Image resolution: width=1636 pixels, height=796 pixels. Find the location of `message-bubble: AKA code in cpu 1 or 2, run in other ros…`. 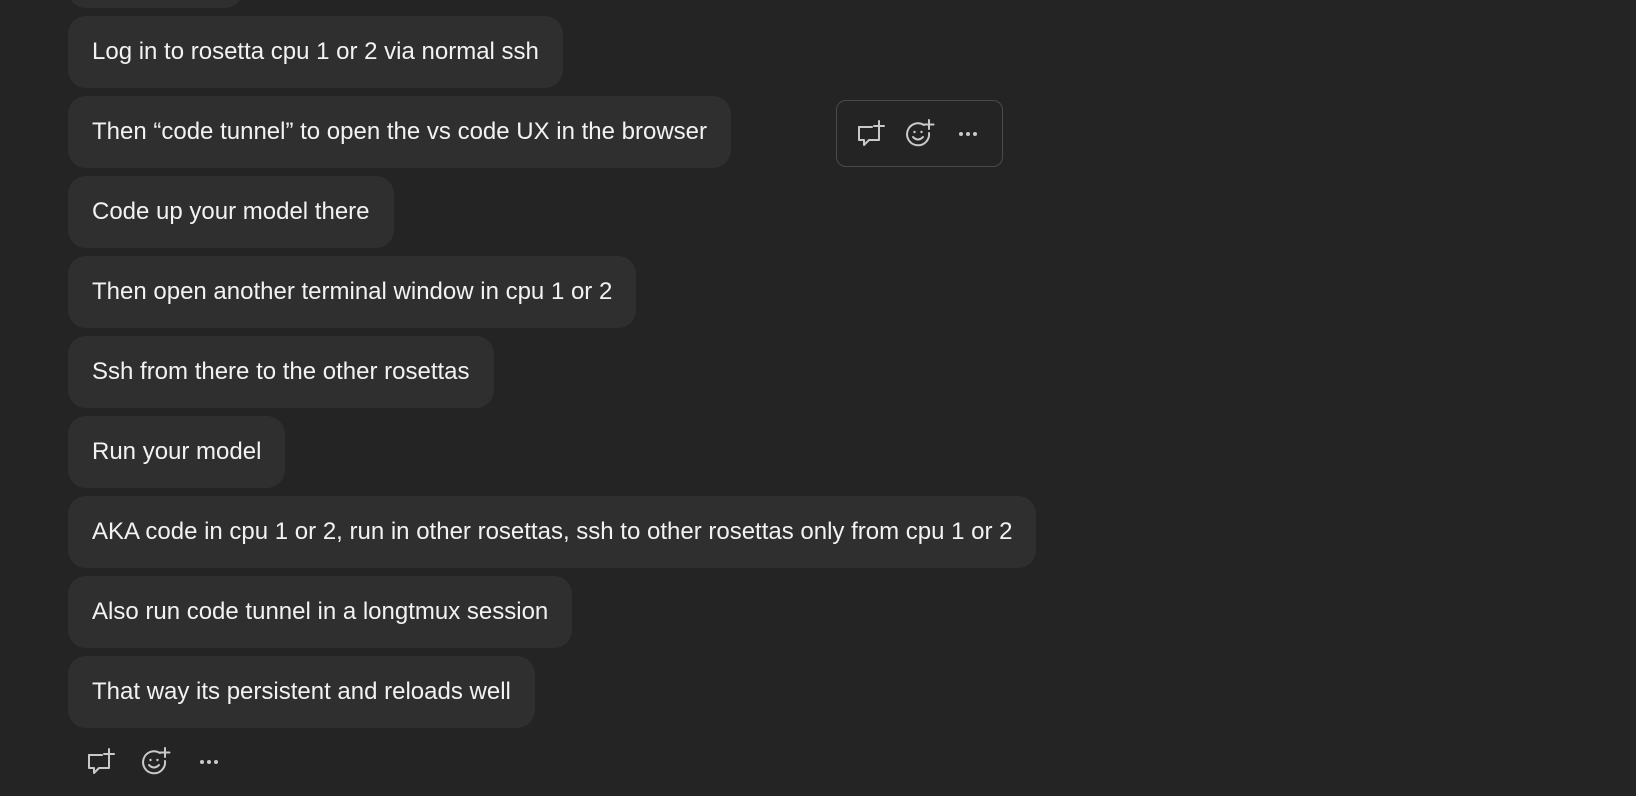

message-bubble: AKA code in cpu 1 or 2, run in other ros… is located at coordinates (552, 532).